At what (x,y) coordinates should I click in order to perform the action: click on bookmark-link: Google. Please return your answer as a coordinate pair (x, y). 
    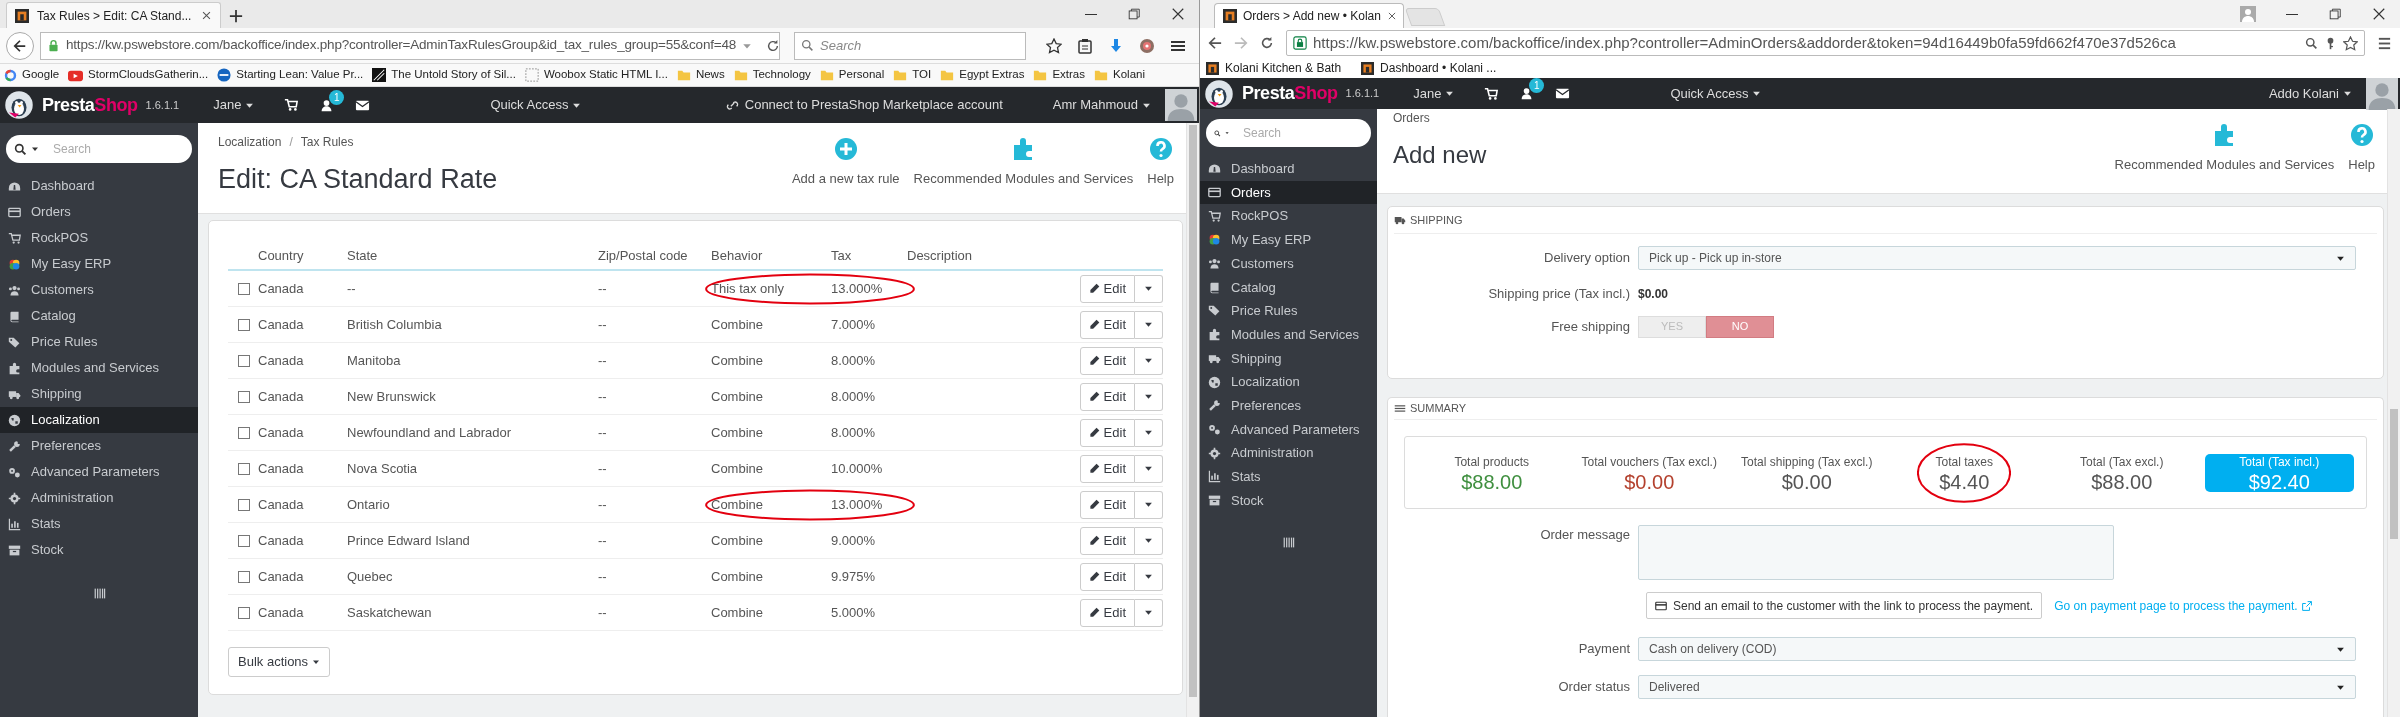
    Looking at the image, I should click on (32, 75).